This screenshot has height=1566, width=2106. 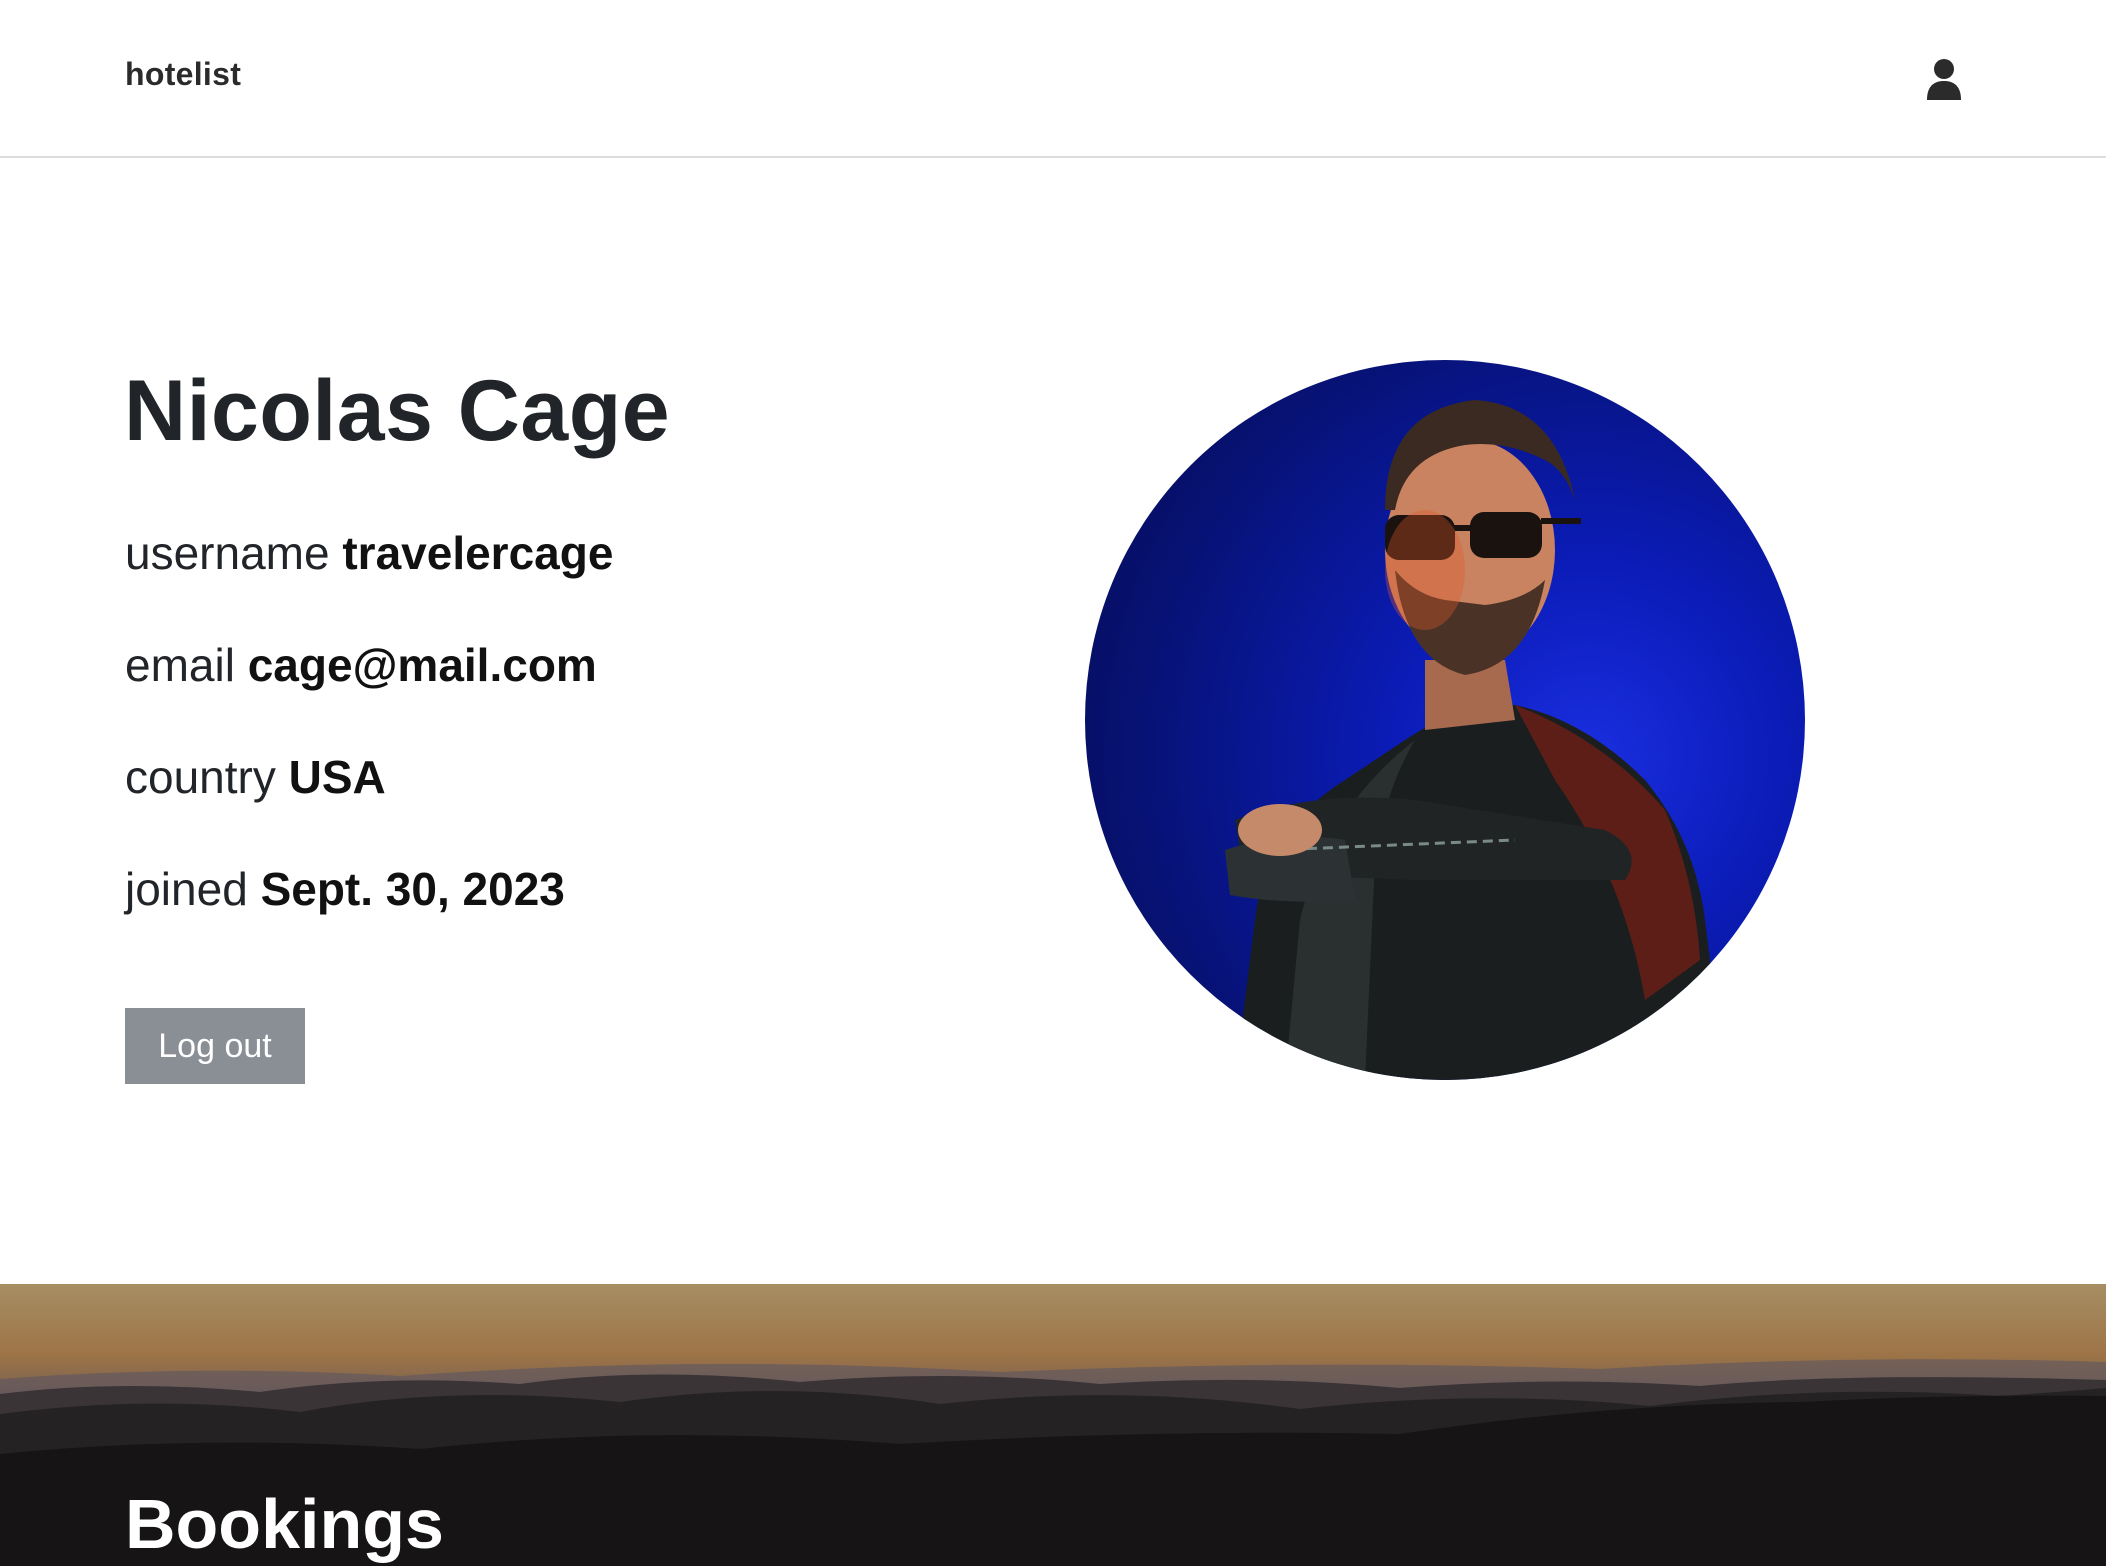 I want to click on profile-name: Nicolas Cage, so click(x=397, y=411).